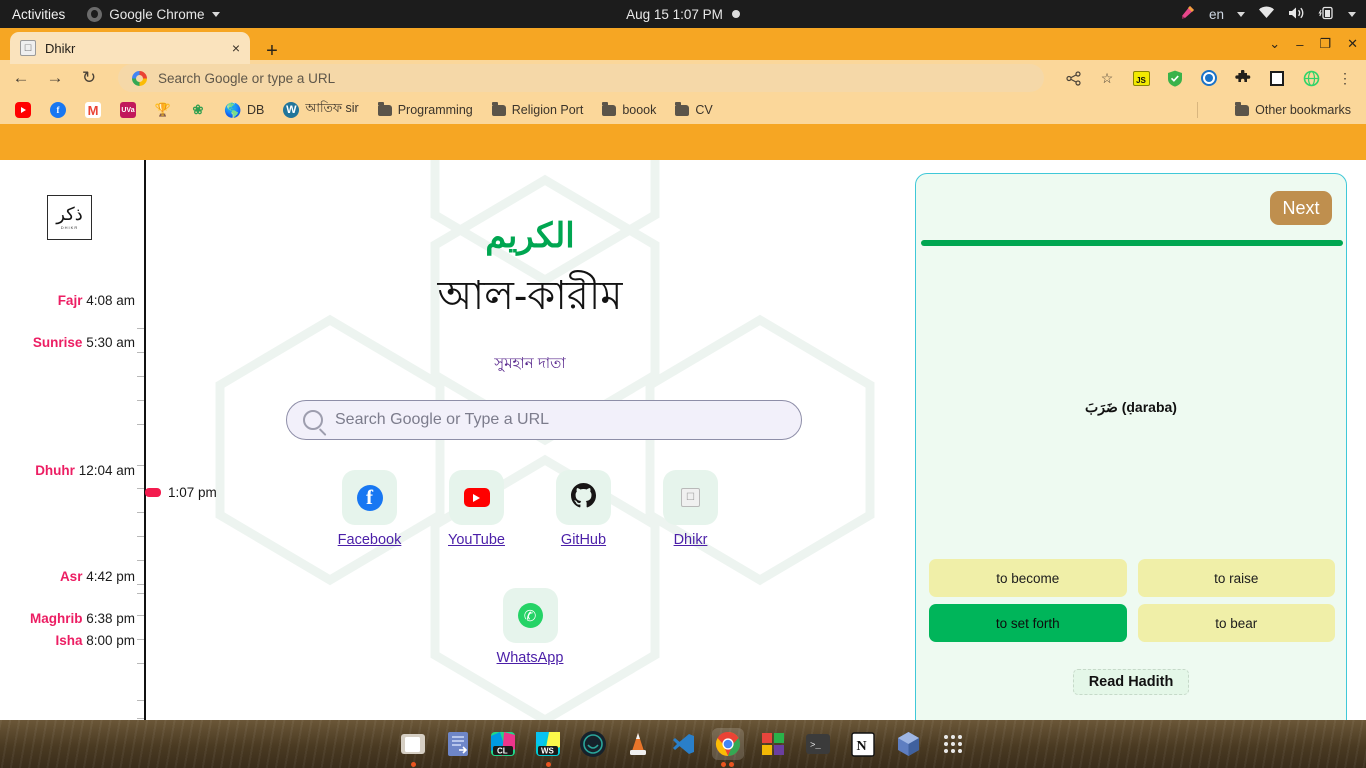 The image size is (1366, 768). Describe the element at coordinates (1277, 78) in the screenshot. I see `side-panel-icon` at that location.